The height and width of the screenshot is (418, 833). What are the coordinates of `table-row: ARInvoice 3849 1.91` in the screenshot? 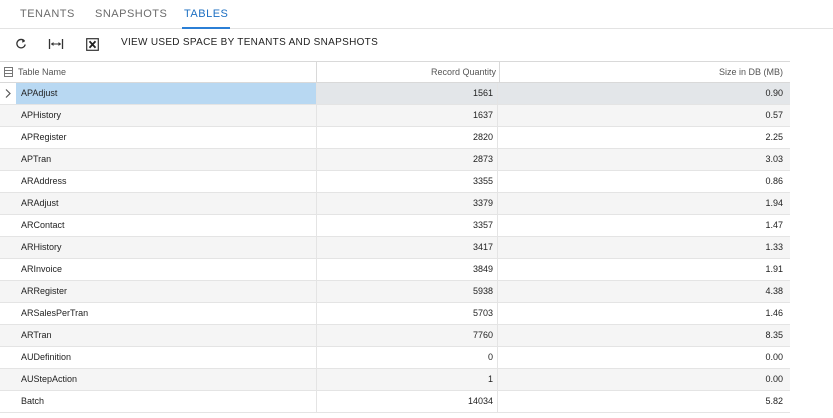 It's located at (395, 270).